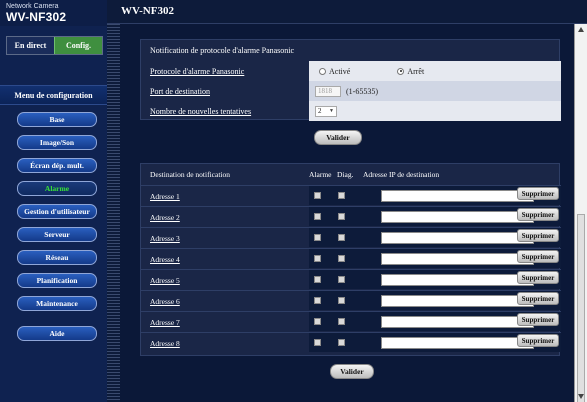 The image size is (587, 402). Describe the element at coordinates (351, 300) in the screenshot. I see `address-row: Adresse 6` at that location.